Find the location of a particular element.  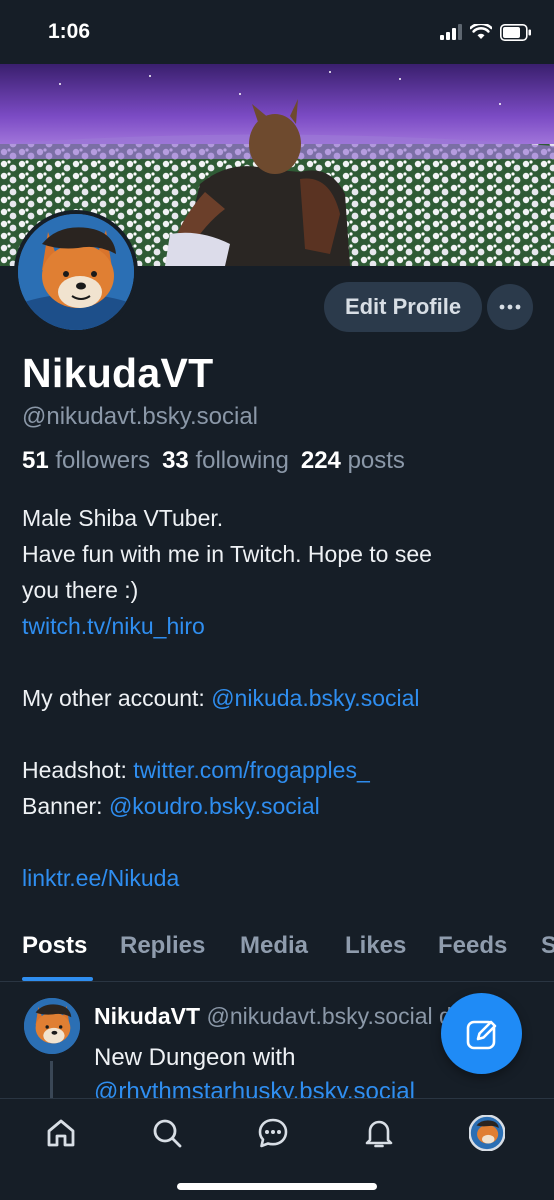

search-icon is located at coordinates (167, 1133).